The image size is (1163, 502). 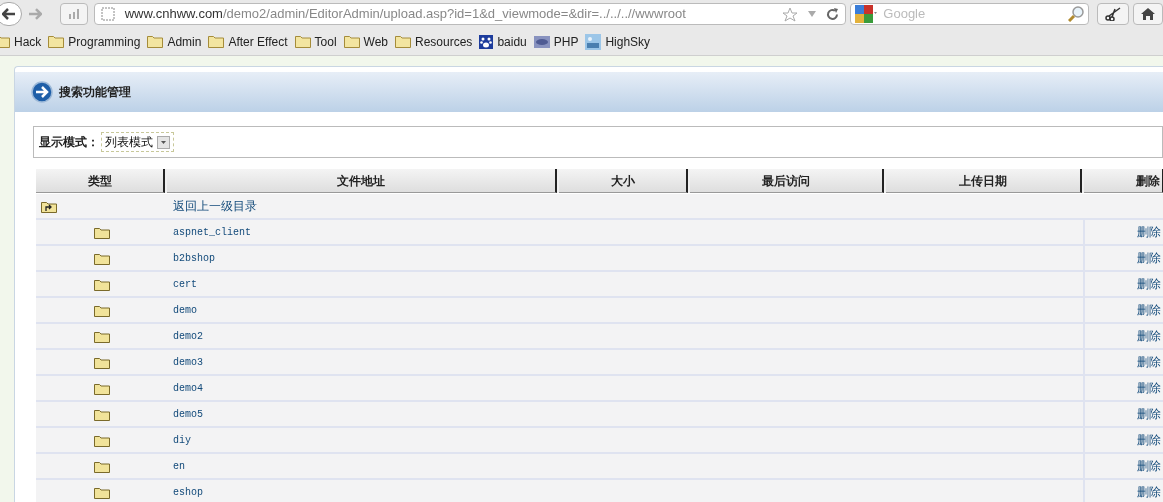 I want to click on bookmark: PHP, so click(x=556, y=41).